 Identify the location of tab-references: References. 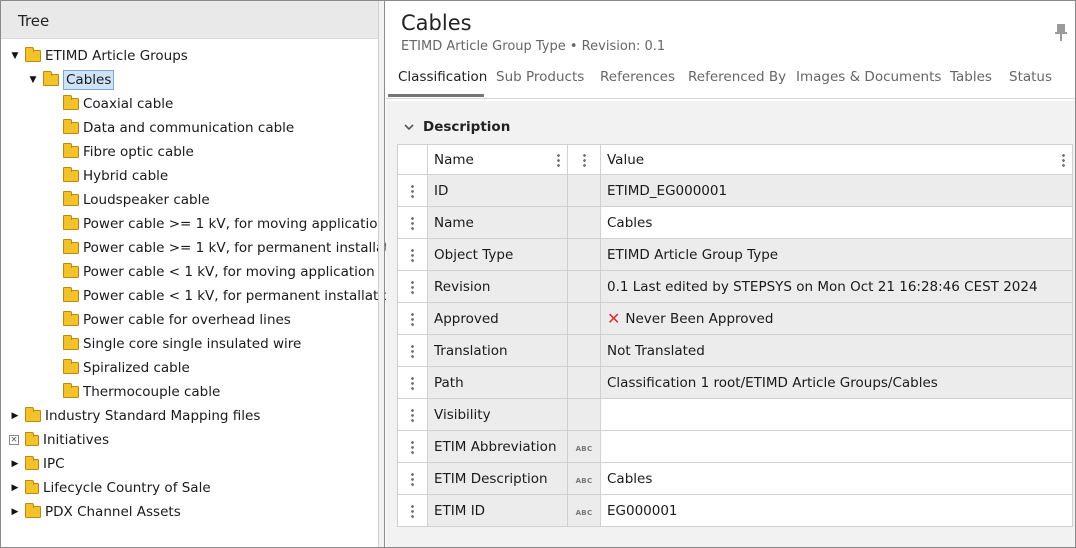
(637, 81).